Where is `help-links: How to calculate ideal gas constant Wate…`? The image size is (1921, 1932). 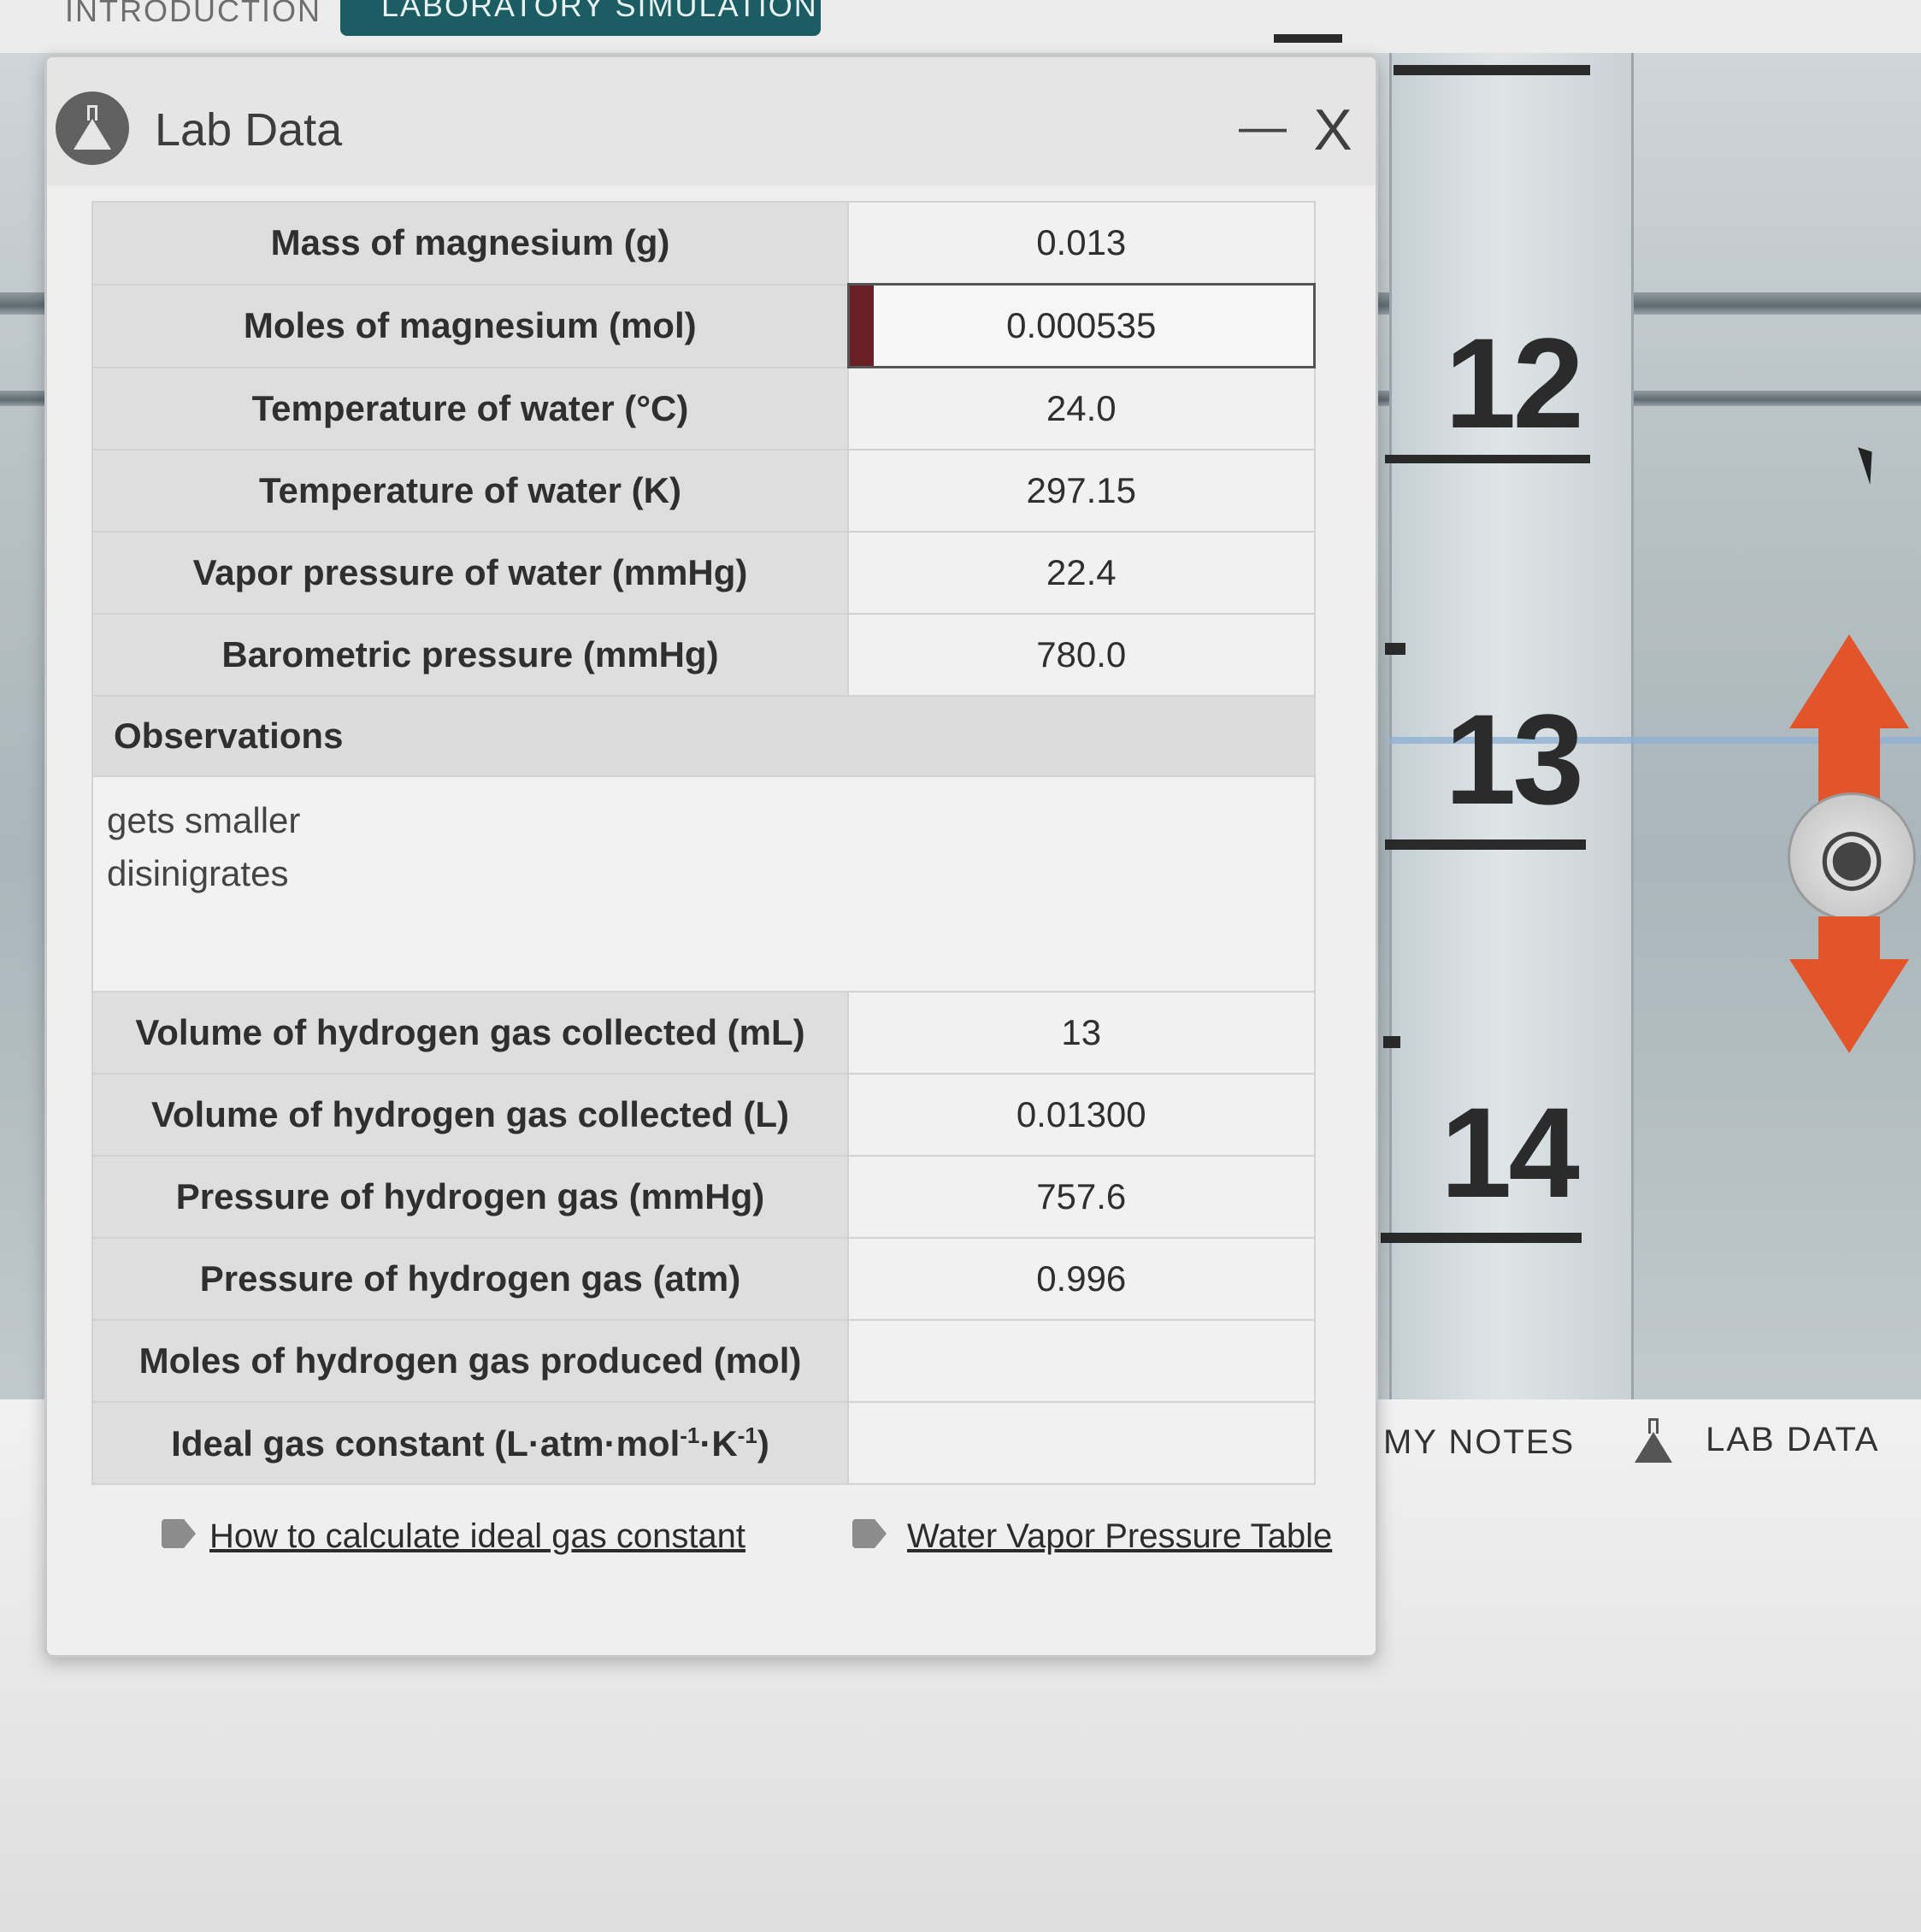 help-links: How to calculate ideal gas constant Wate… is located at coordinates (731, 1551).